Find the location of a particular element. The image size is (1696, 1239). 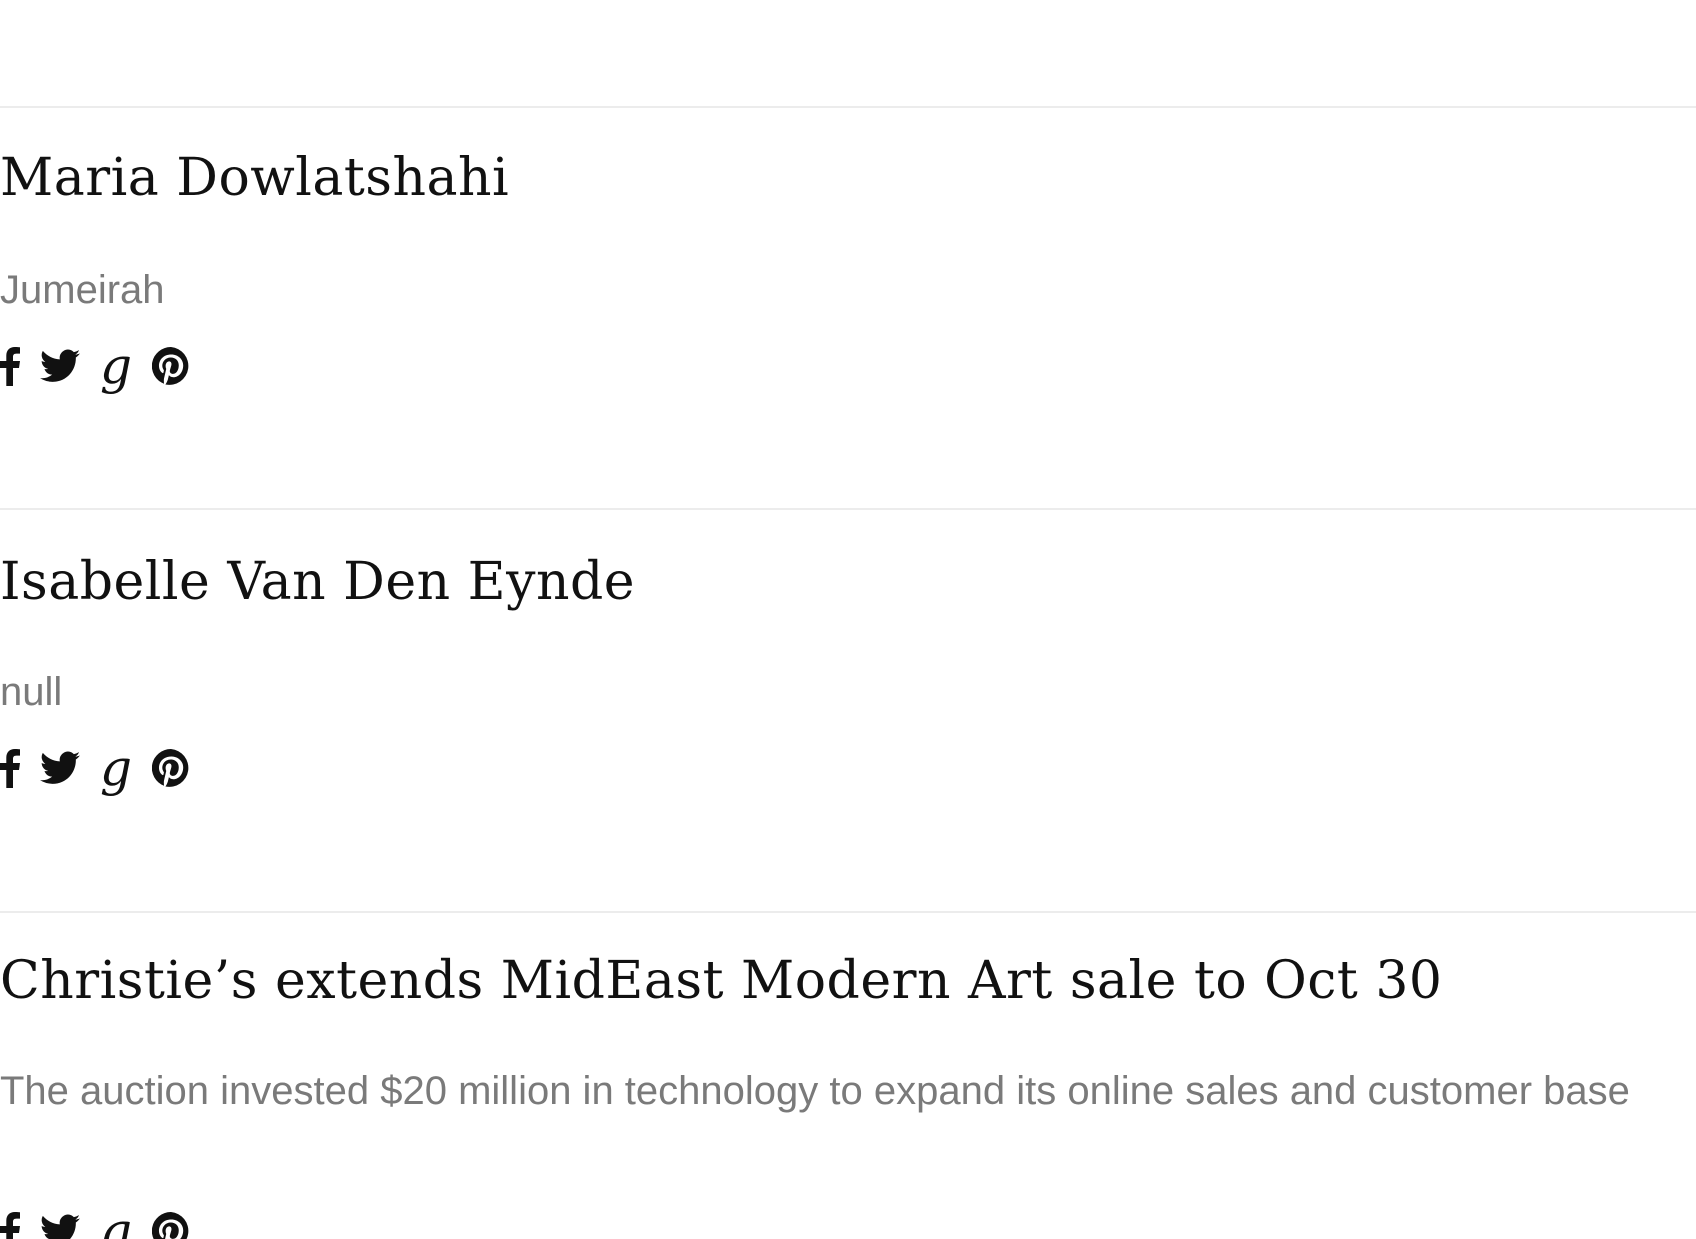

article-excerpt: null is located at coordinates (31, 692).